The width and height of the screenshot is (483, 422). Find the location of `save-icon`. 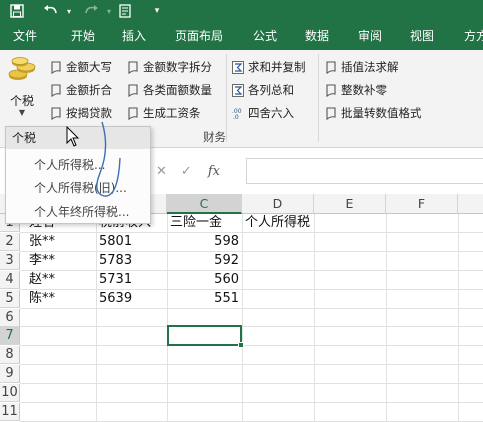

save-icon is located at coordinates (17, 11).